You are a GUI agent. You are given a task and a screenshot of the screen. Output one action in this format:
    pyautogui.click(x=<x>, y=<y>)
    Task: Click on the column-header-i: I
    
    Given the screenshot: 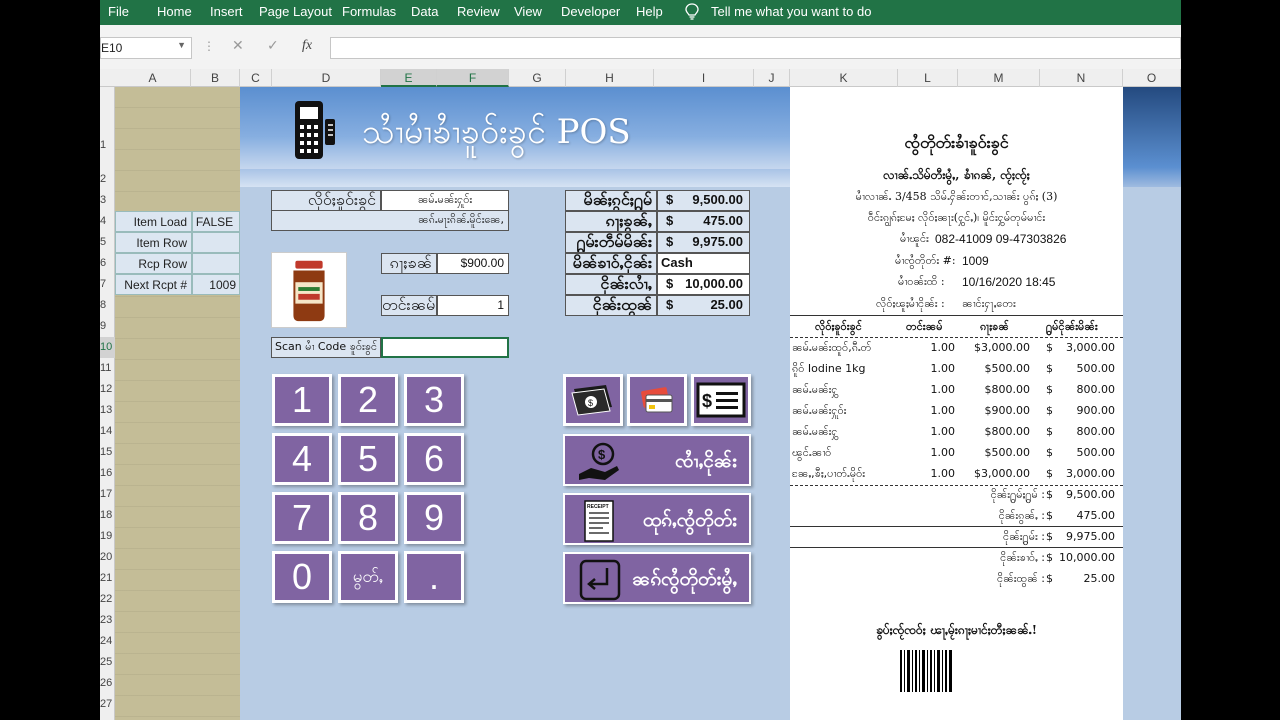 What is the action you would take?
    pyautogui.click(x=704, y=78)
    